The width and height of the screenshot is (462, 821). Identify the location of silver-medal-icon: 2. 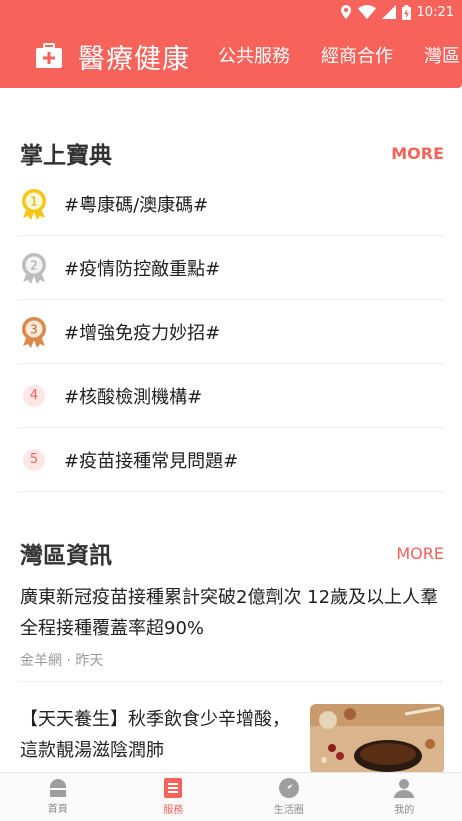
(34, 268).